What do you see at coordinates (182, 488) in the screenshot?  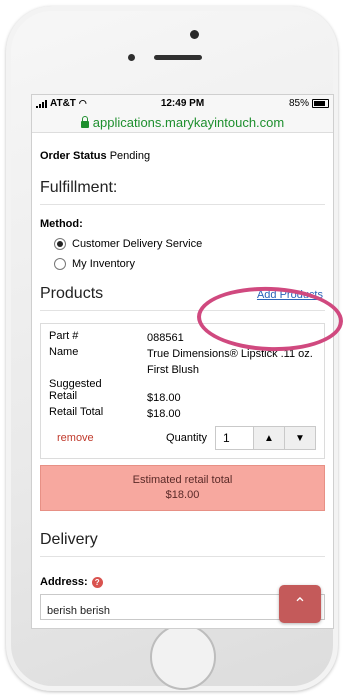 I see `estimated-total-box: Estimated retail total $18.00` at bounding box center [182, 488].